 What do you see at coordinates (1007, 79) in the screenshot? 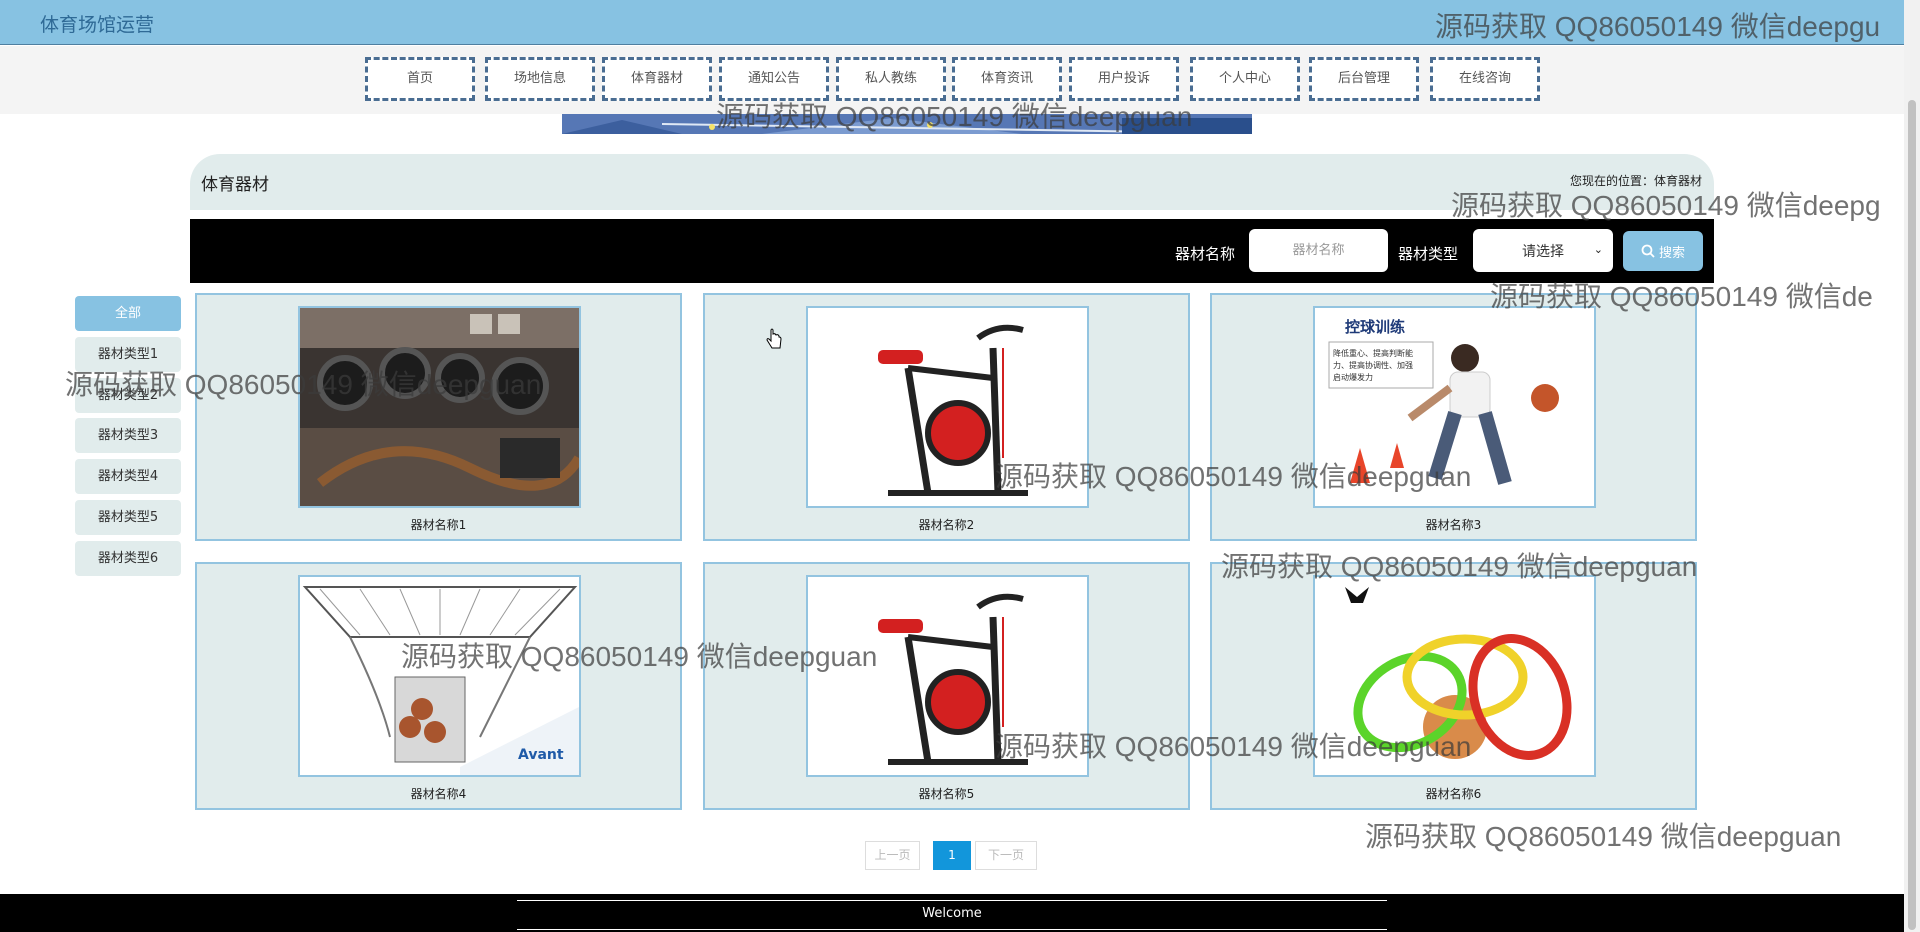
I see `nav-sports-news: 体育资讯` at bounding box center [1007, 79].